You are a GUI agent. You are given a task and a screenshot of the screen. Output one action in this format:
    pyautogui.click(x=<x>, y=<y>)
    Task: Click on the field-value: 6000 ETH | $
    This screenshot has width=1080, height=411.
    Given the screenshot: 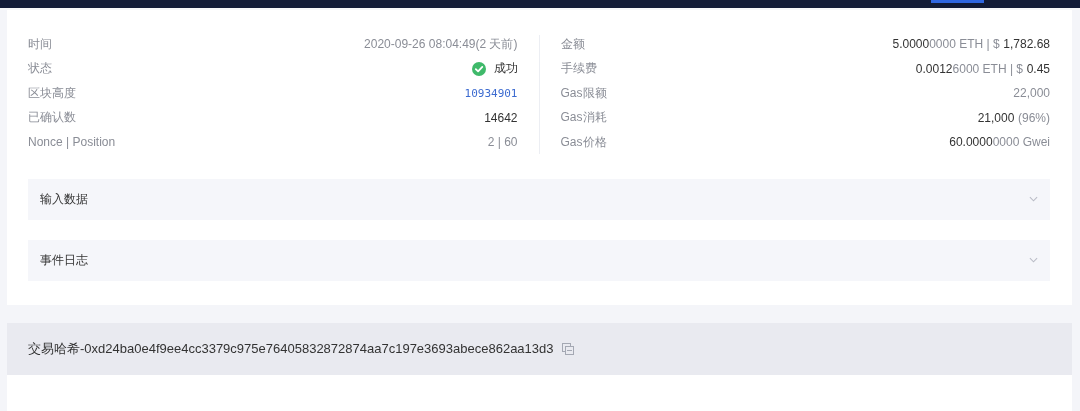 What is the action you would take?
    pyautogui.click(x=988, y=68)
    